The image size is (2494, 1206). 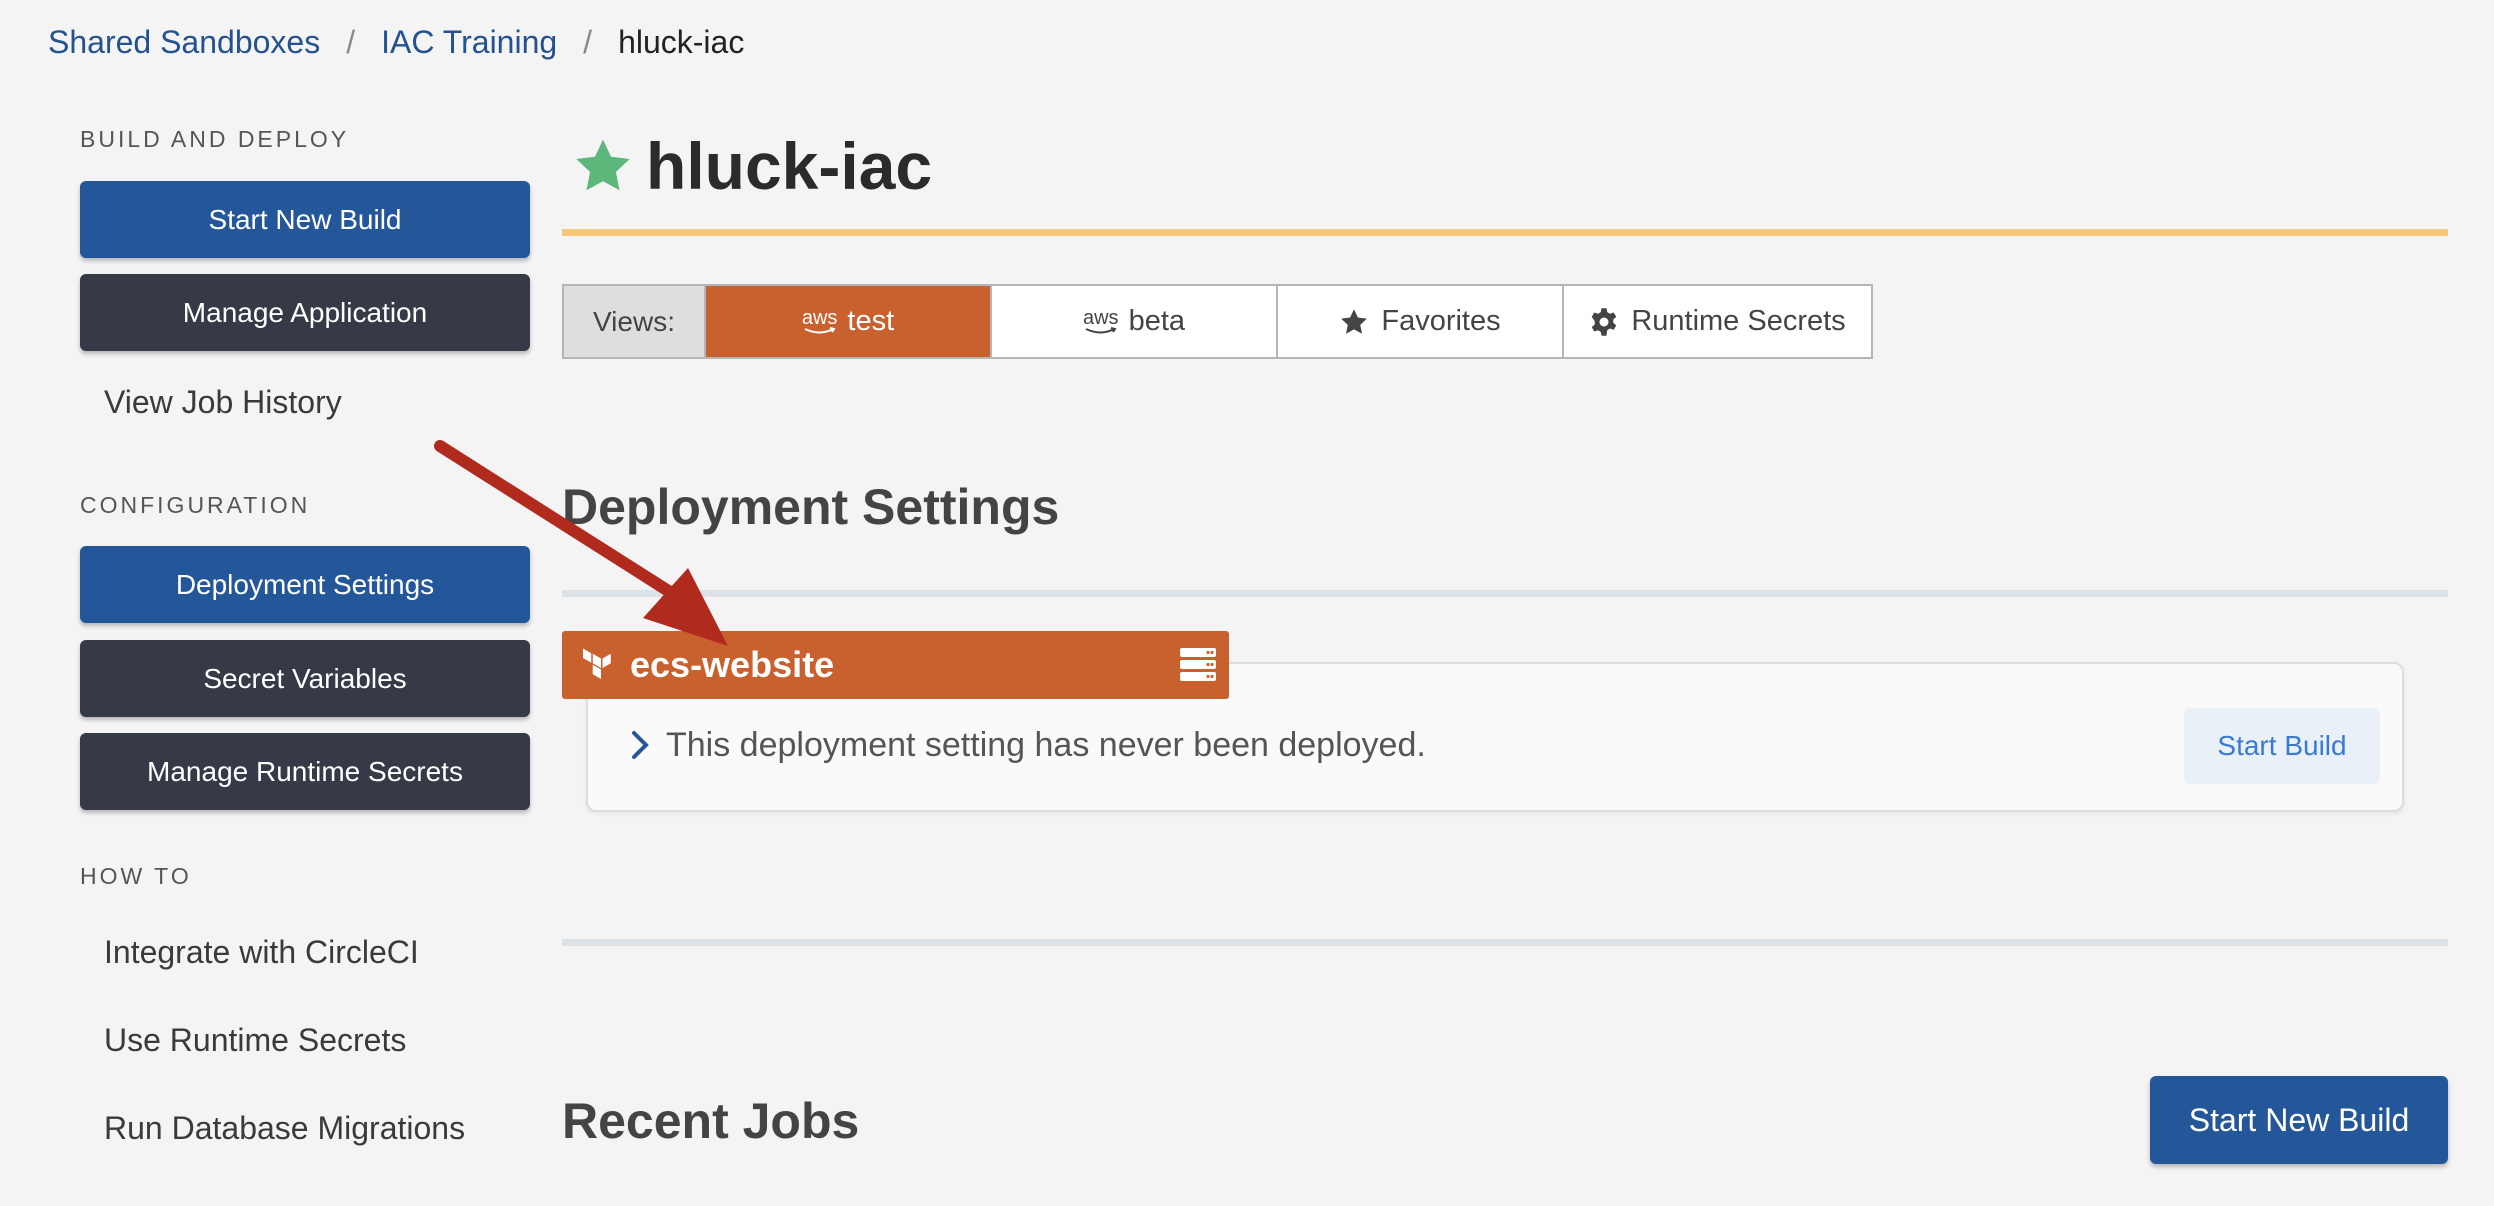 What do you see at coordinates (1157, 321) in the screenshot?
I see `tab-label: beta` at bounding box center [1157, 321].